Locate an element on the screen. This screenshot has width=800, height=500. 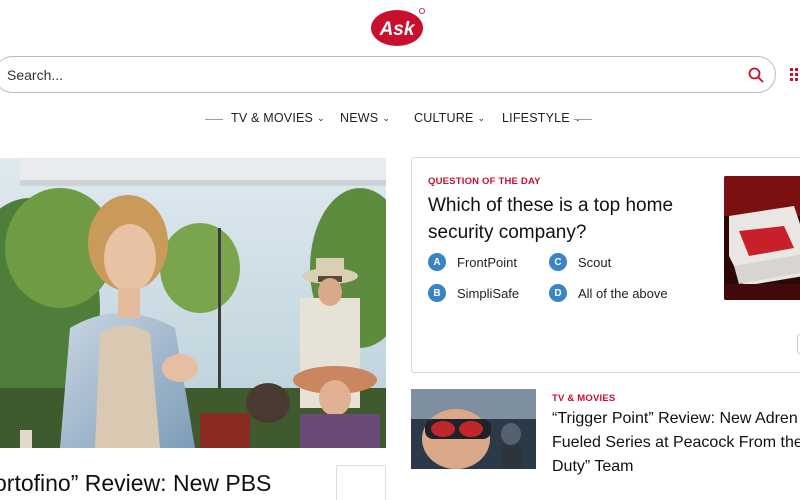
card2-title-line: Fueled Series at Peacock From the is located at coordinates (676, 442).